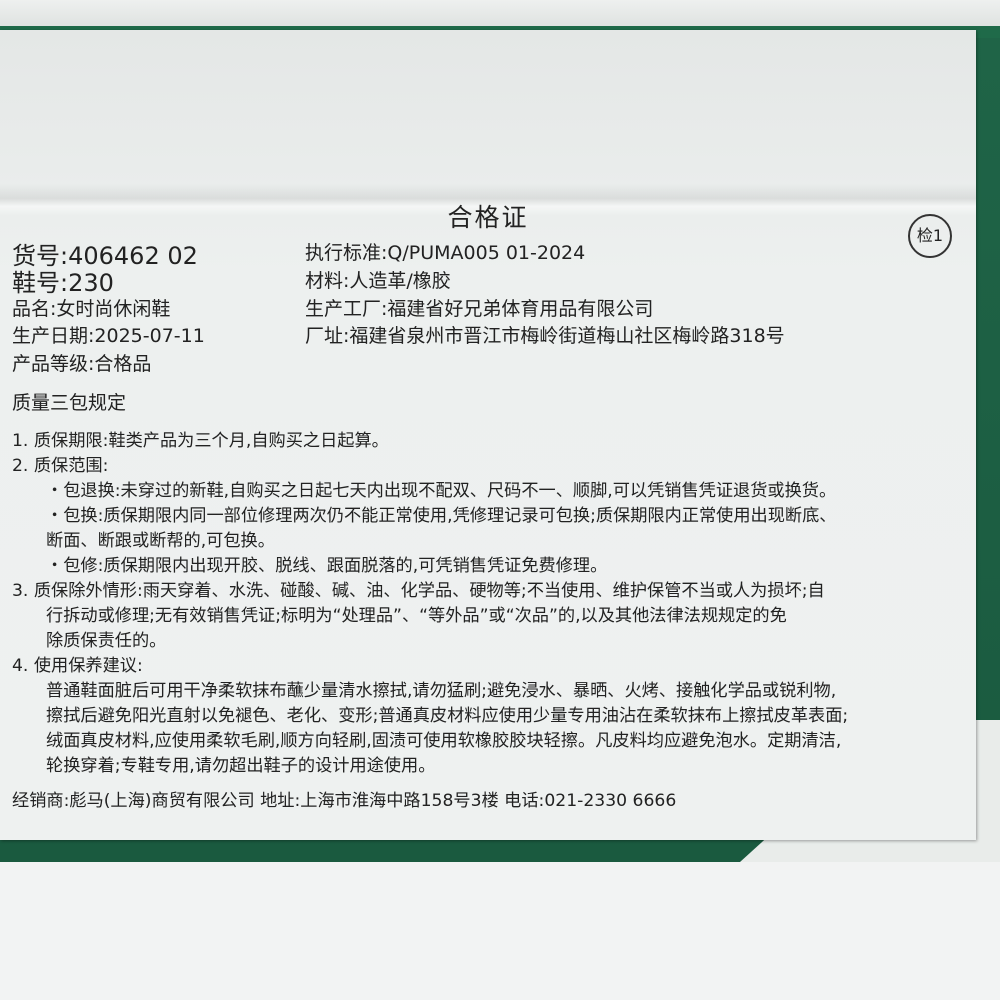  I want to click on rule-line: ・包修:质保期限内出现开胶、脱线、跟面脱落的,可凭销售凭证免费修理。, so click(327, 566).